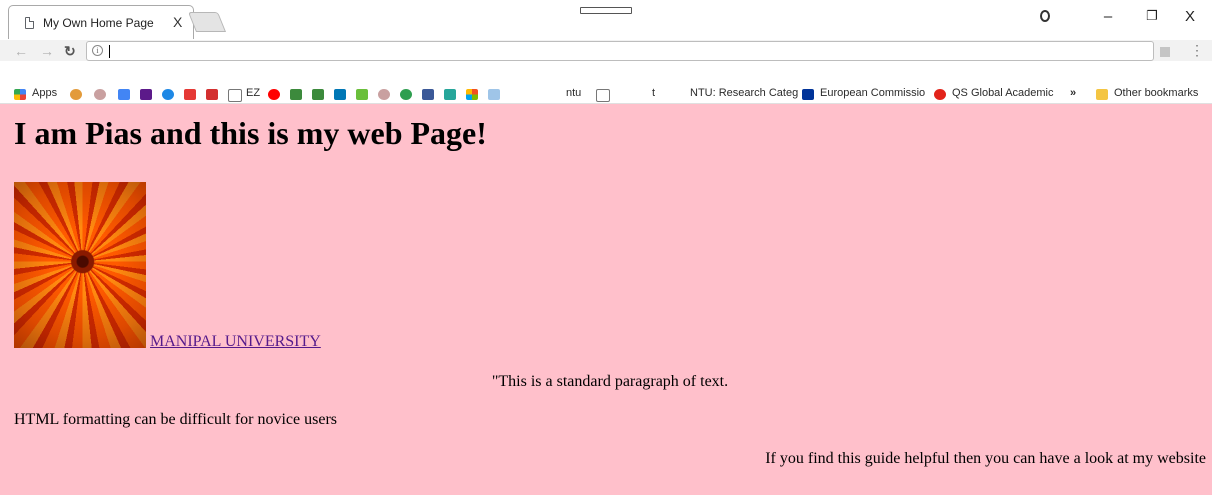  Describe the element at coordinates (253, 93) in the screenshot. I see `bookmark-ez: EZ` at that location.